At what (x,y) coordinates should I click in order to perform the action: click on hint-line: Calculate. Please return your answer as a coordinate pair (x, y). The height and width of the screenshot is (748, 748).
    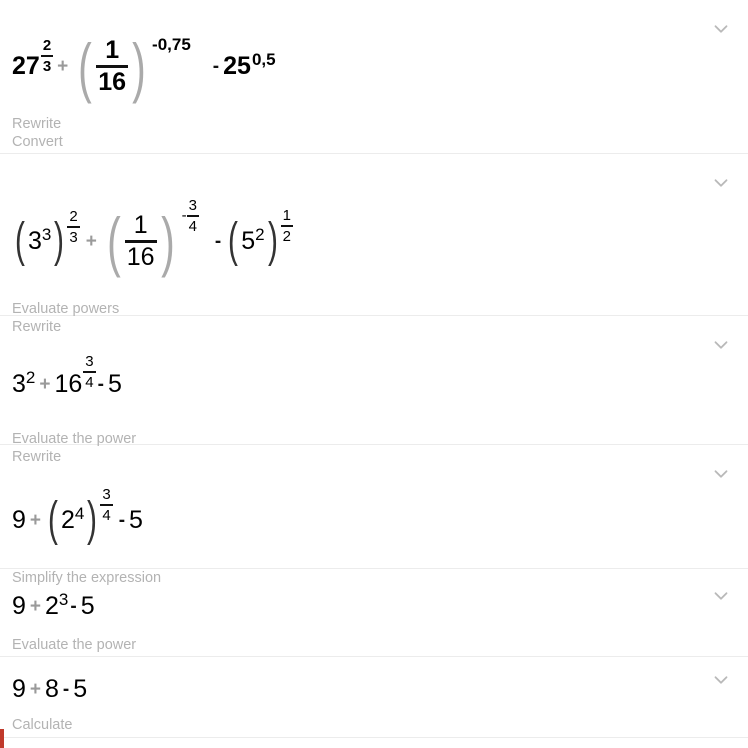
    Looking at the image, I should click on (42, 725).